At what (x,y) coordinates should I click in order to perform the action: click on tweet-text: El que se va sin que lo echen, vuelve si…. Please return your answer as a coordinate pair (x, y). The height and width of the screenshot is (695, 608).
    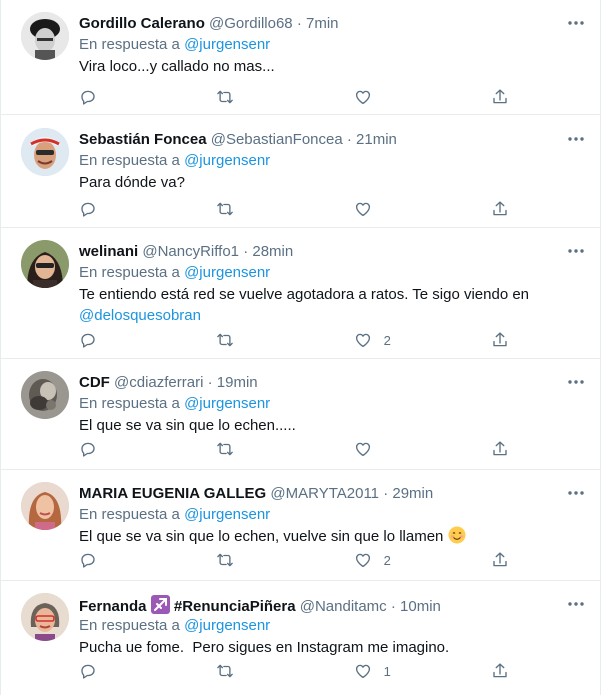
    Looking at the image, I should click on (332, 538).